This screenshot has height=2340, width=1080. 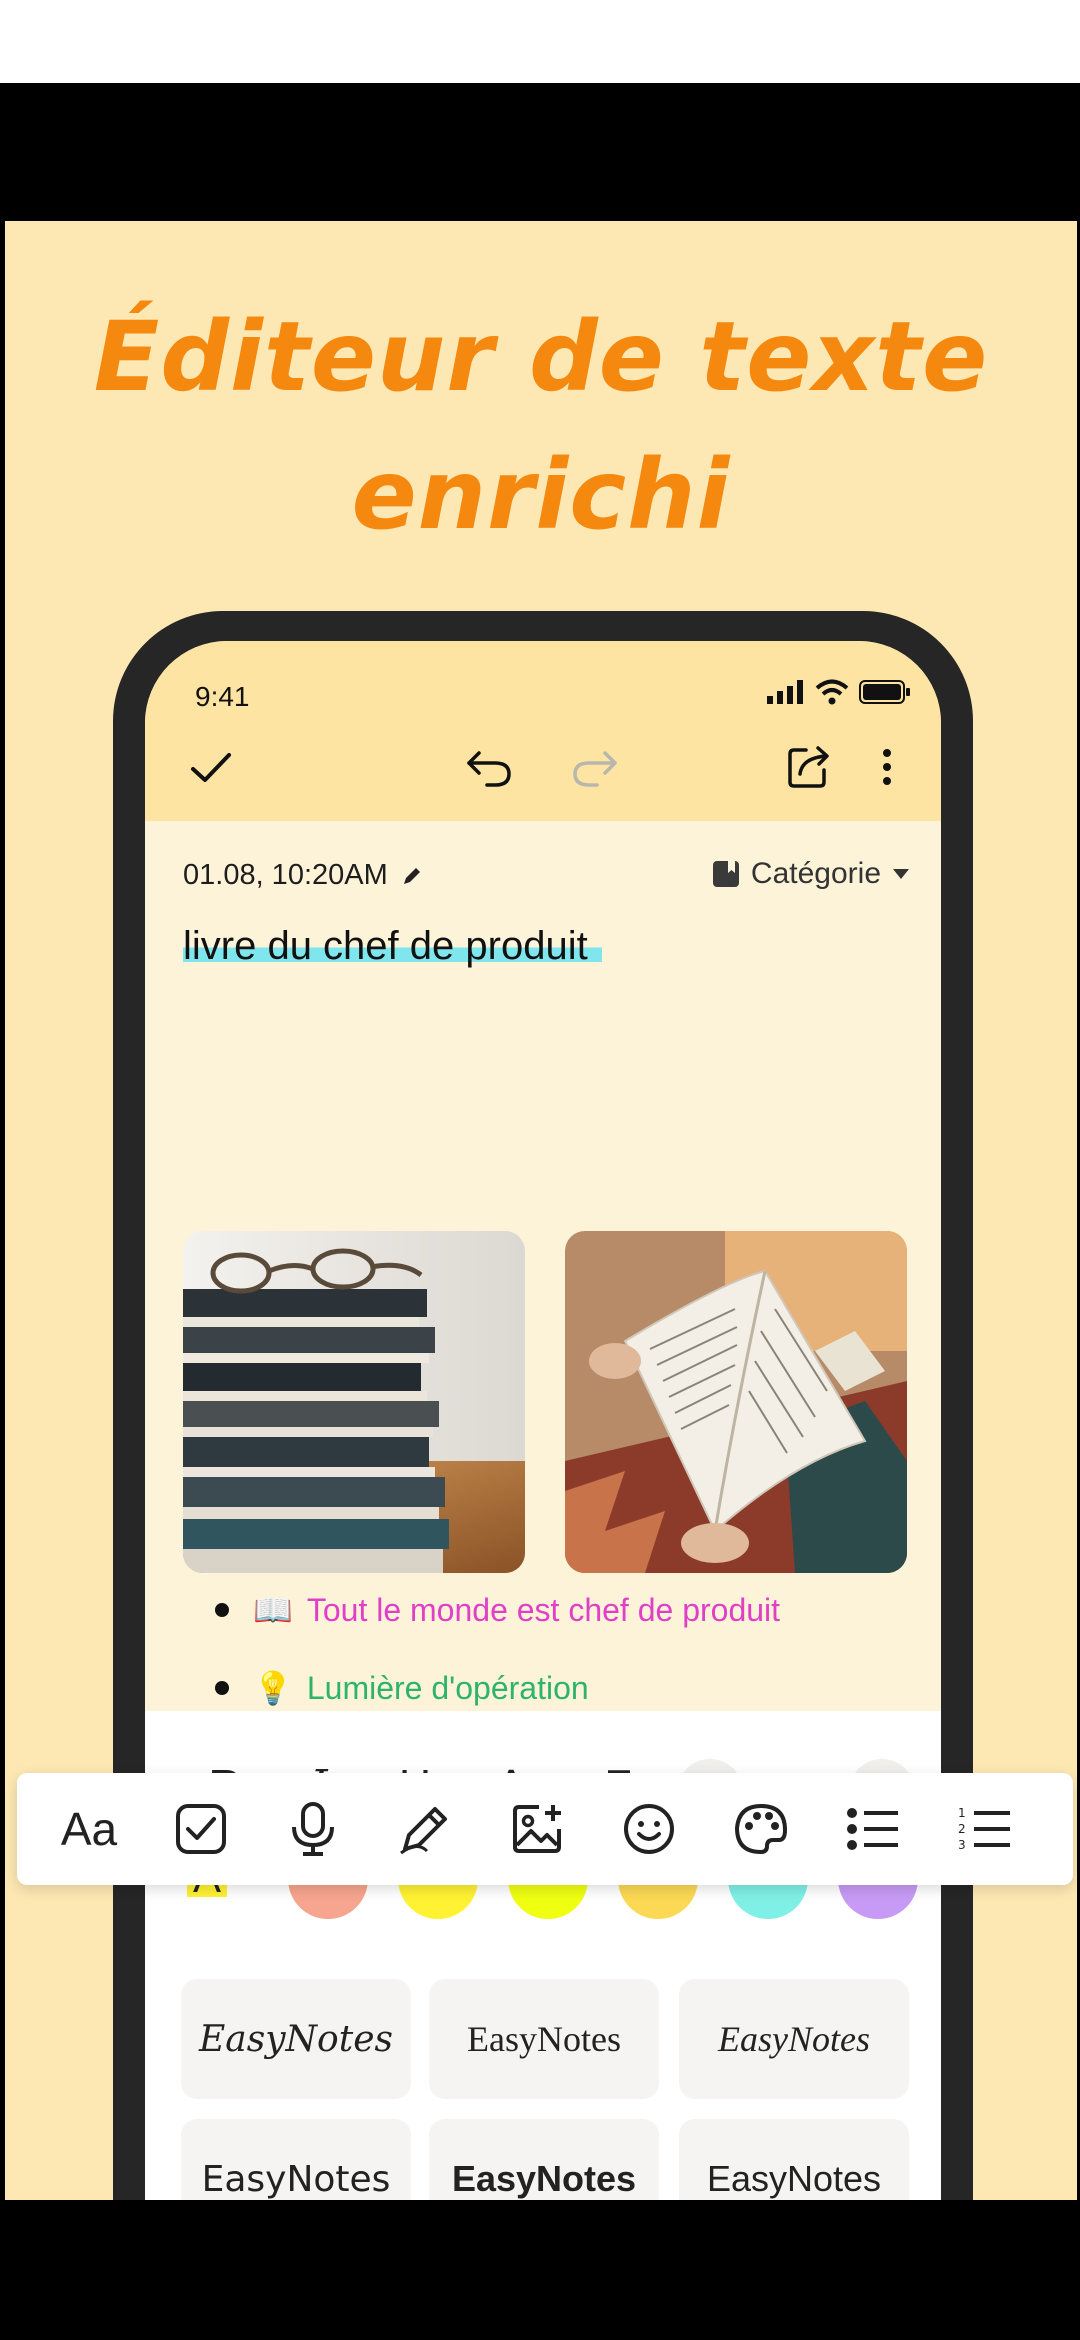 I want to click on editor-toolbar: Aa 1 2 3, so click(x=545, y=1829).